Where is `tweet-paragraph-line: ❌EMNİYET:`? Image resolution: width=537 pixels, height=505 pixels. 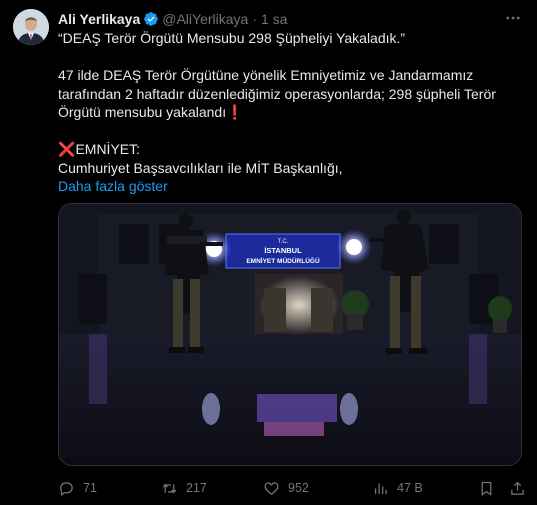 tweet-paragraph-line: ❌EMNİYET: is located at coordinates (289, 149).